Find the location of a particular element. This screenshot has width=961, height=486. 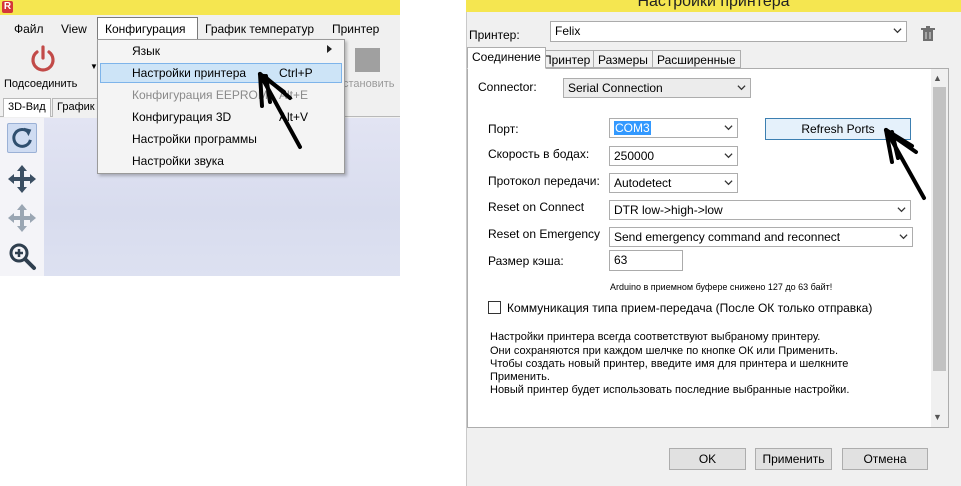

menu-view: View is located at coordinates (74, 29).